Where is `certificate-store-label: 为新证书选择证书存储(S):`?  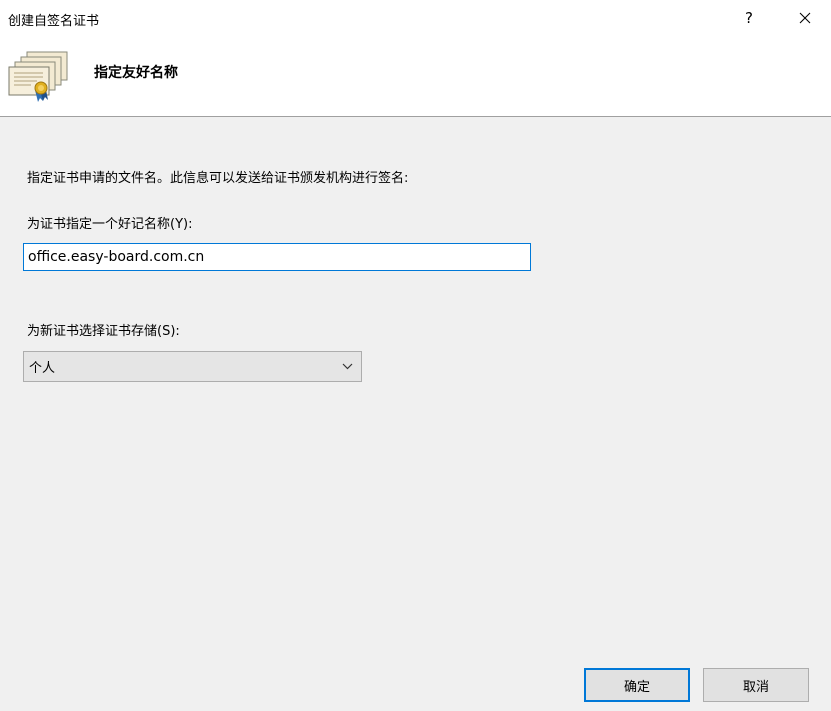
certificate-store-label: 为新证书选择证书存储(S): is located at coordinates (103, 331).